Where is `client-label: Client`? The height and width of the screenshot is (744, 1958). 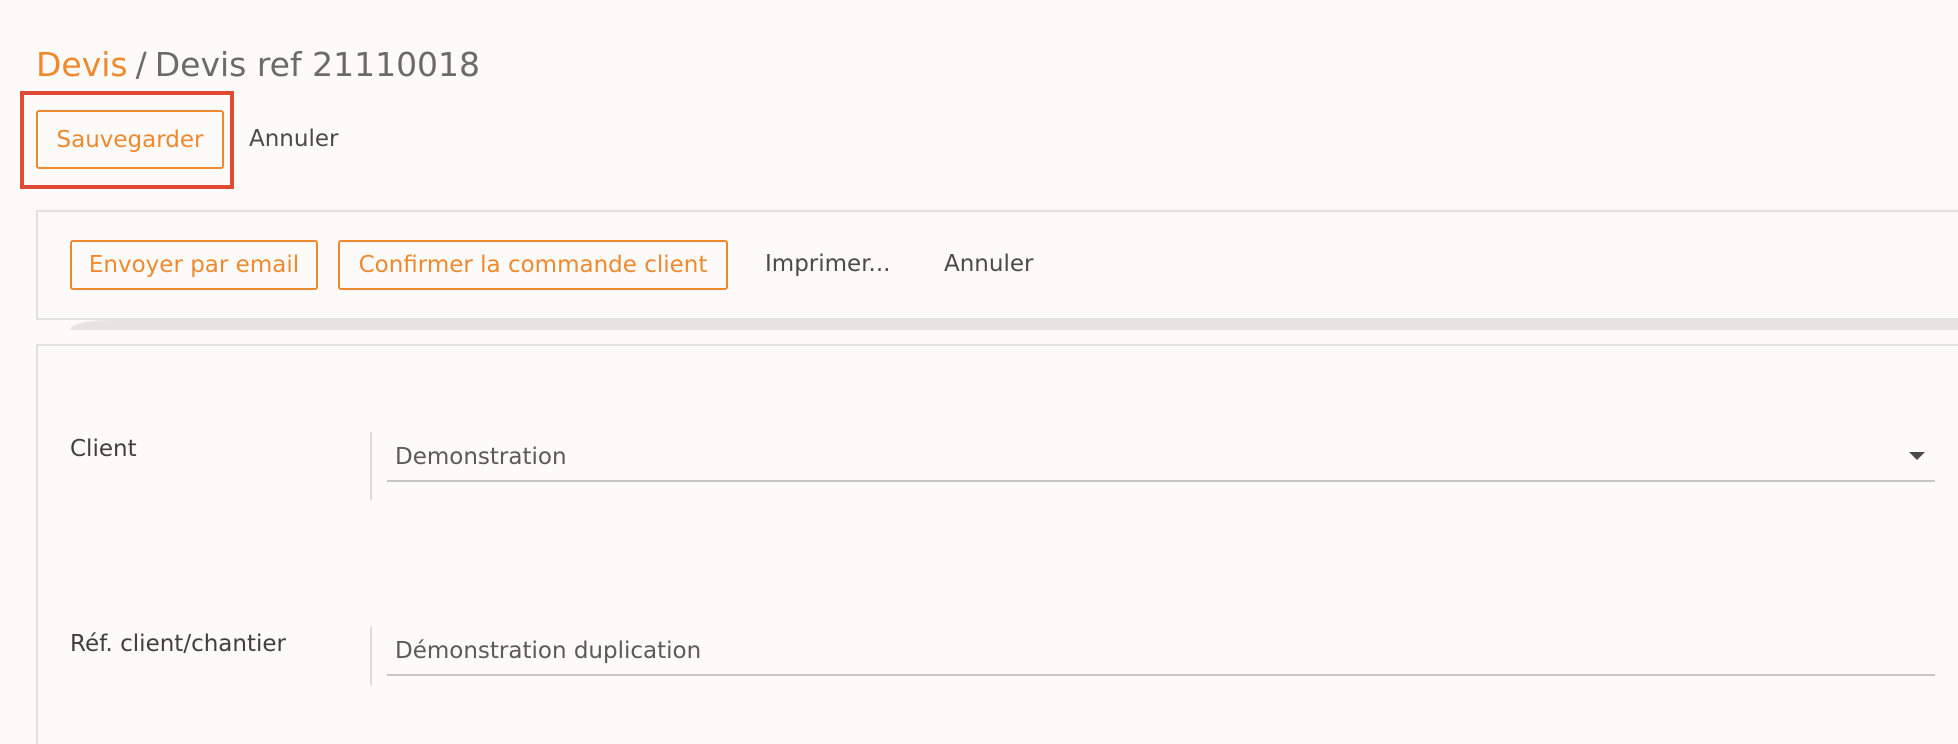
client-label: Client is located at coordinates (103, 449).